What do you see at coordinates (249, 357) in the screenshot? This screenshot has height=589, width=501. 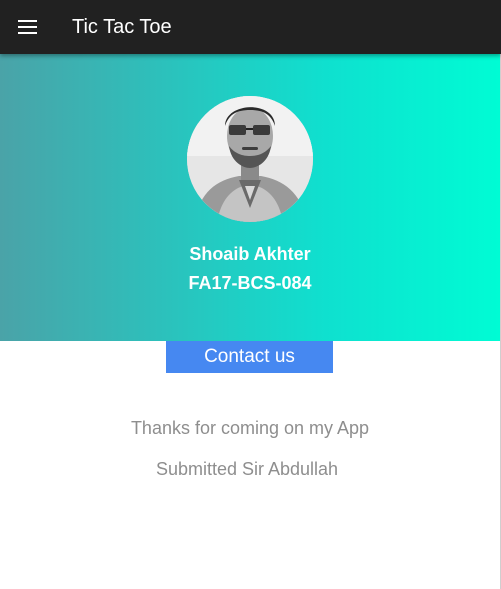 I see `contact-us-button: Contact us` at bounding box center [249, 357].